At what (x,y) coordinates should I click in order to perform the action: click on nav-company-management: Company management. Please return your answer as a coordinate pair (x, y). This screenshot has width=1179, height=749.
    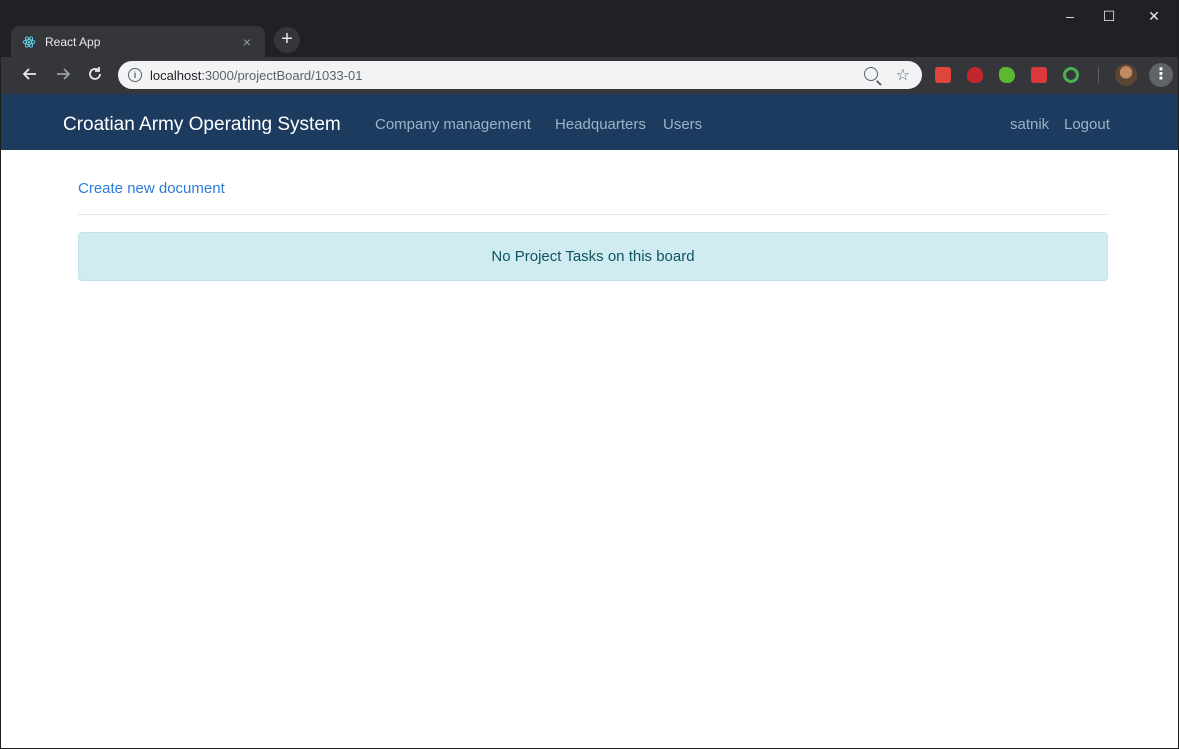
    Looking at the image, I should click on (453, 124).